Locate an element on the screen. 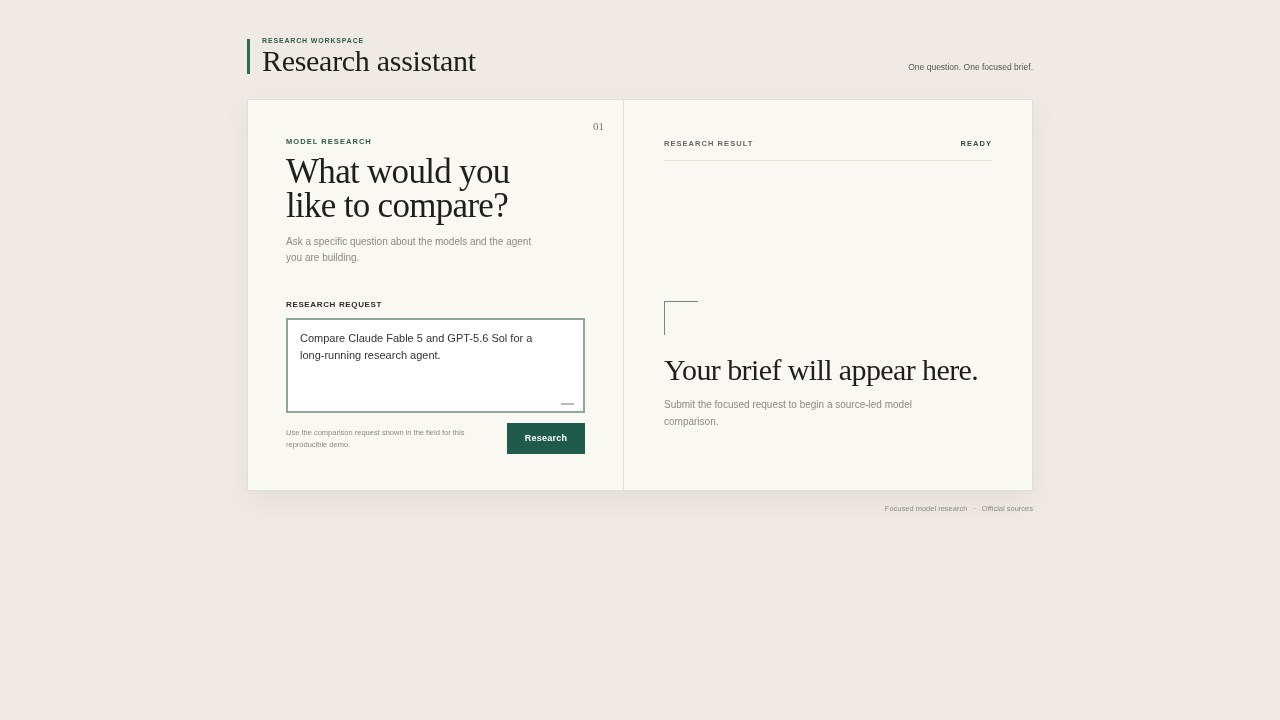  step-number: 01 is located at coordinates (598, 126).